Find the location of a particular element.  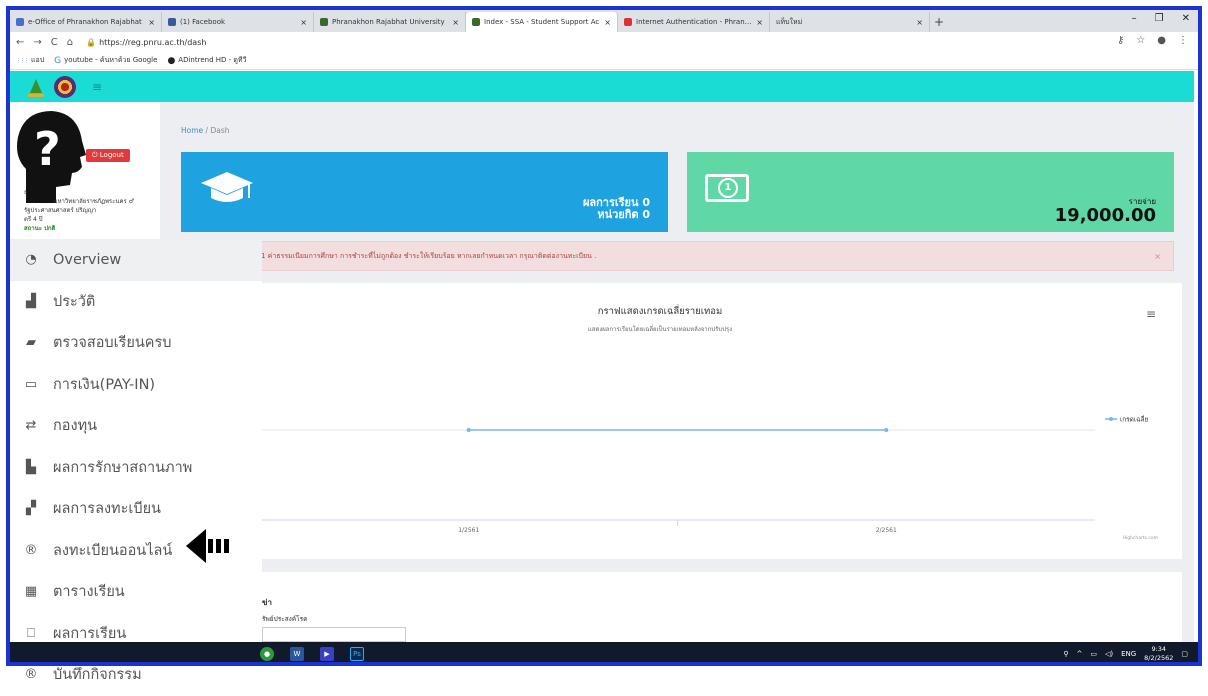

breadcrumb-current: Dash is located at coordinates (220, 130).